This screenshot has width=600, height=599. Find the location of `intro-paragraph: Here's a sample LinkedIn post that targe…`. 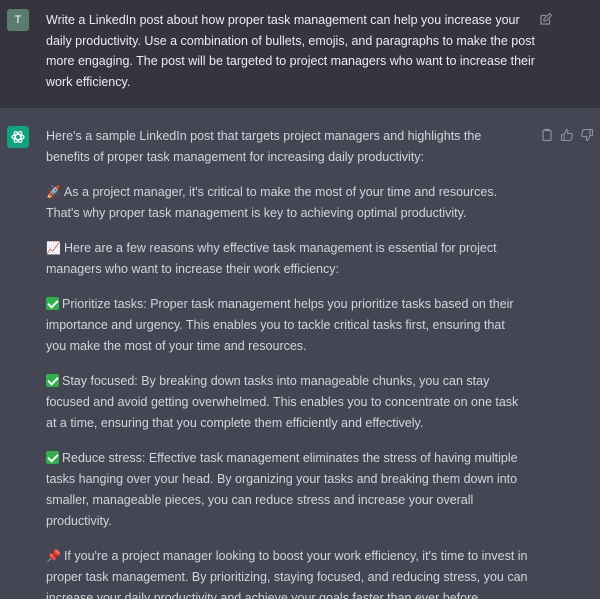

intro-paragraph: Here's a sample LinkedIn post that targe… is located at coordinates (264, 146).